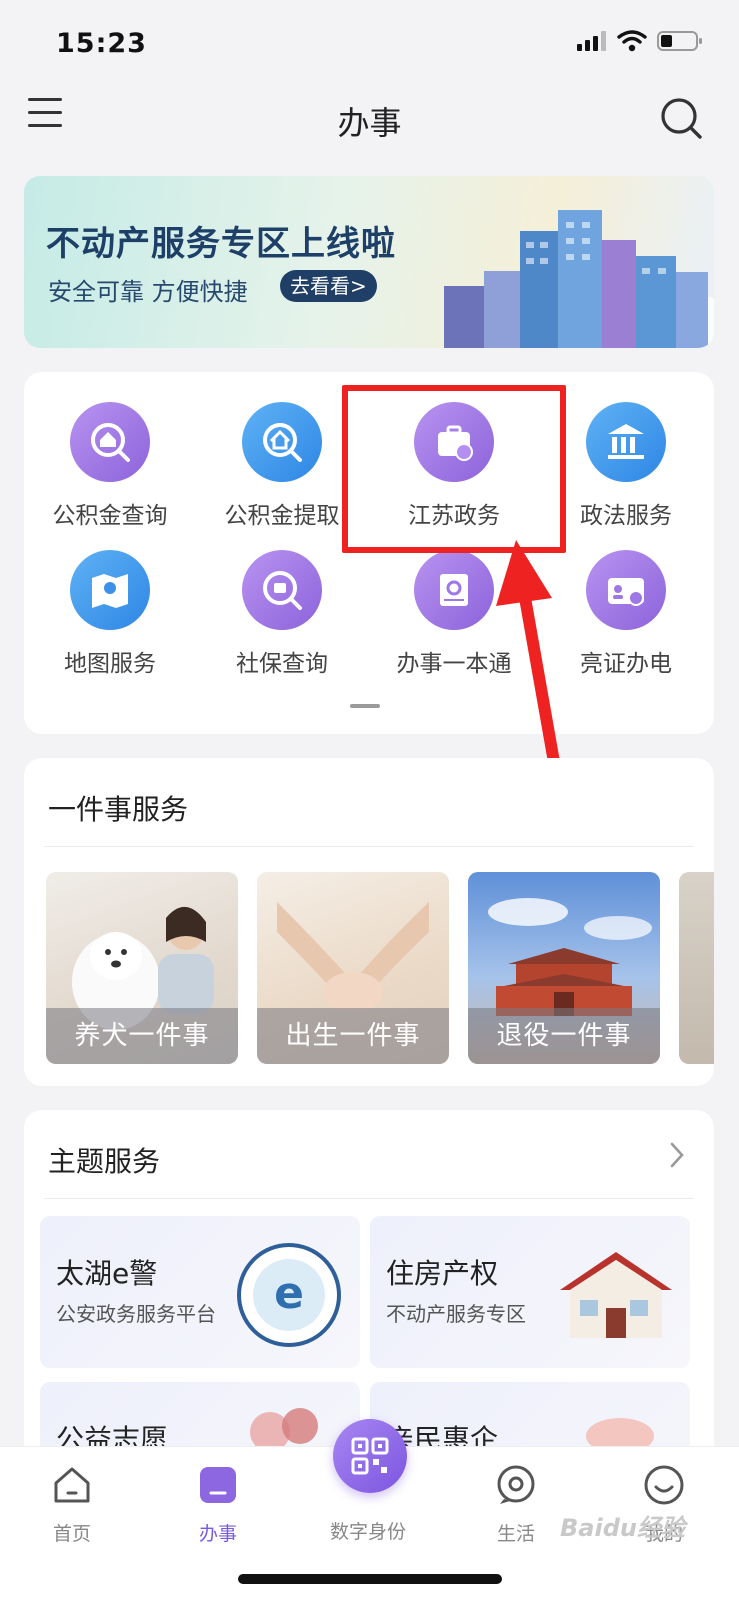 Image resolution: width=739 pixels, height=1600 pixels. Describe the element at coordinates (282, 590) in the screenshot. I see `social-security-icon` at that location.